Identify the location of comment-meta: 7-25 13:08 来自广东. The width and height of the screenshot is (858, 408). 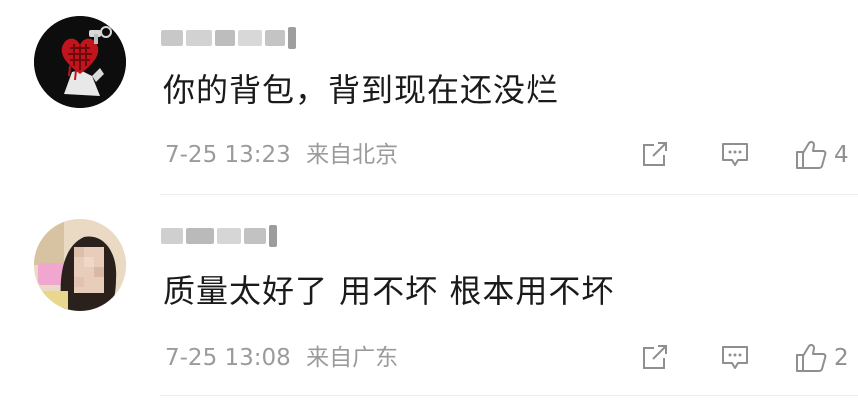
(281, 358).